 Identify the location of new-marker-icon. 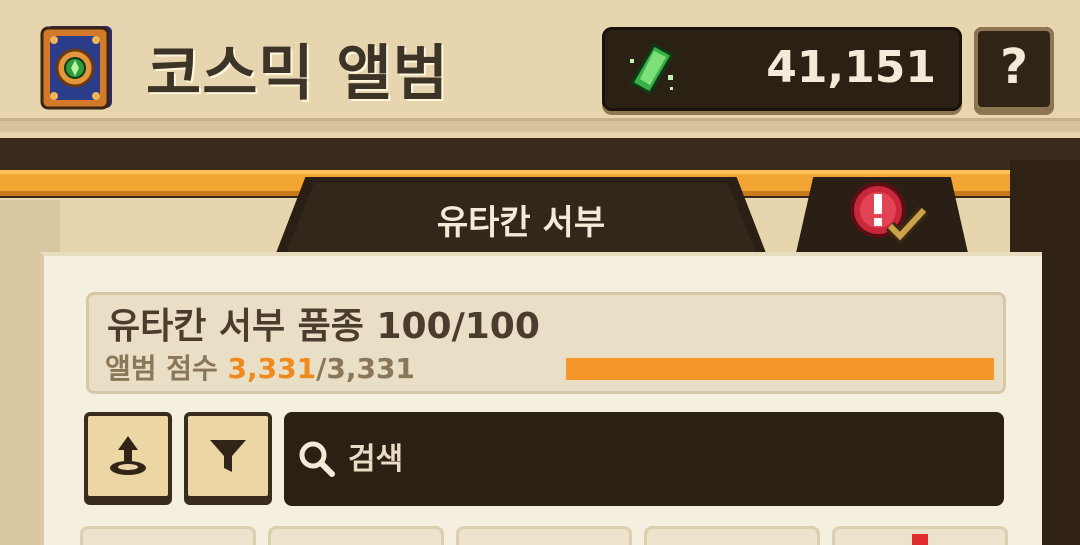
(920, 539).